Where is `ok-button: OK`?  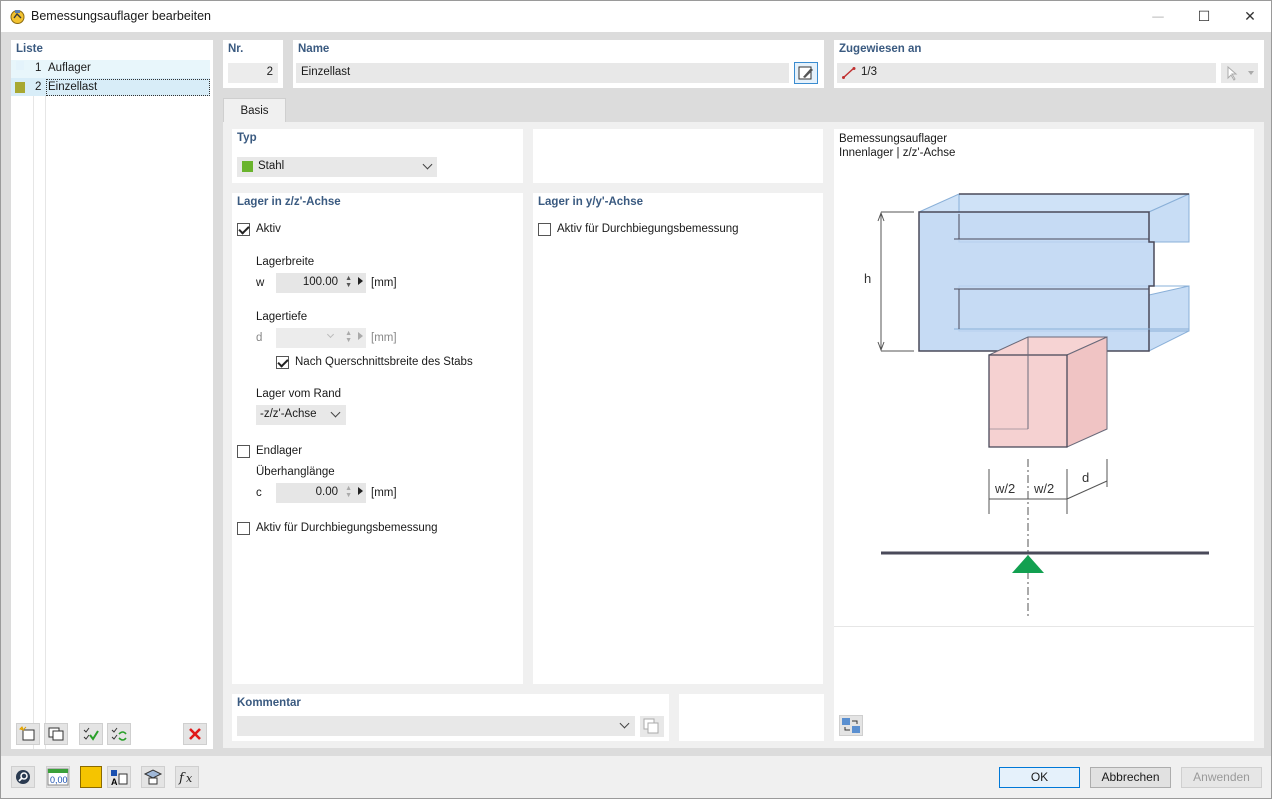 ok-button: OK is located at coordinates (1039, 777).